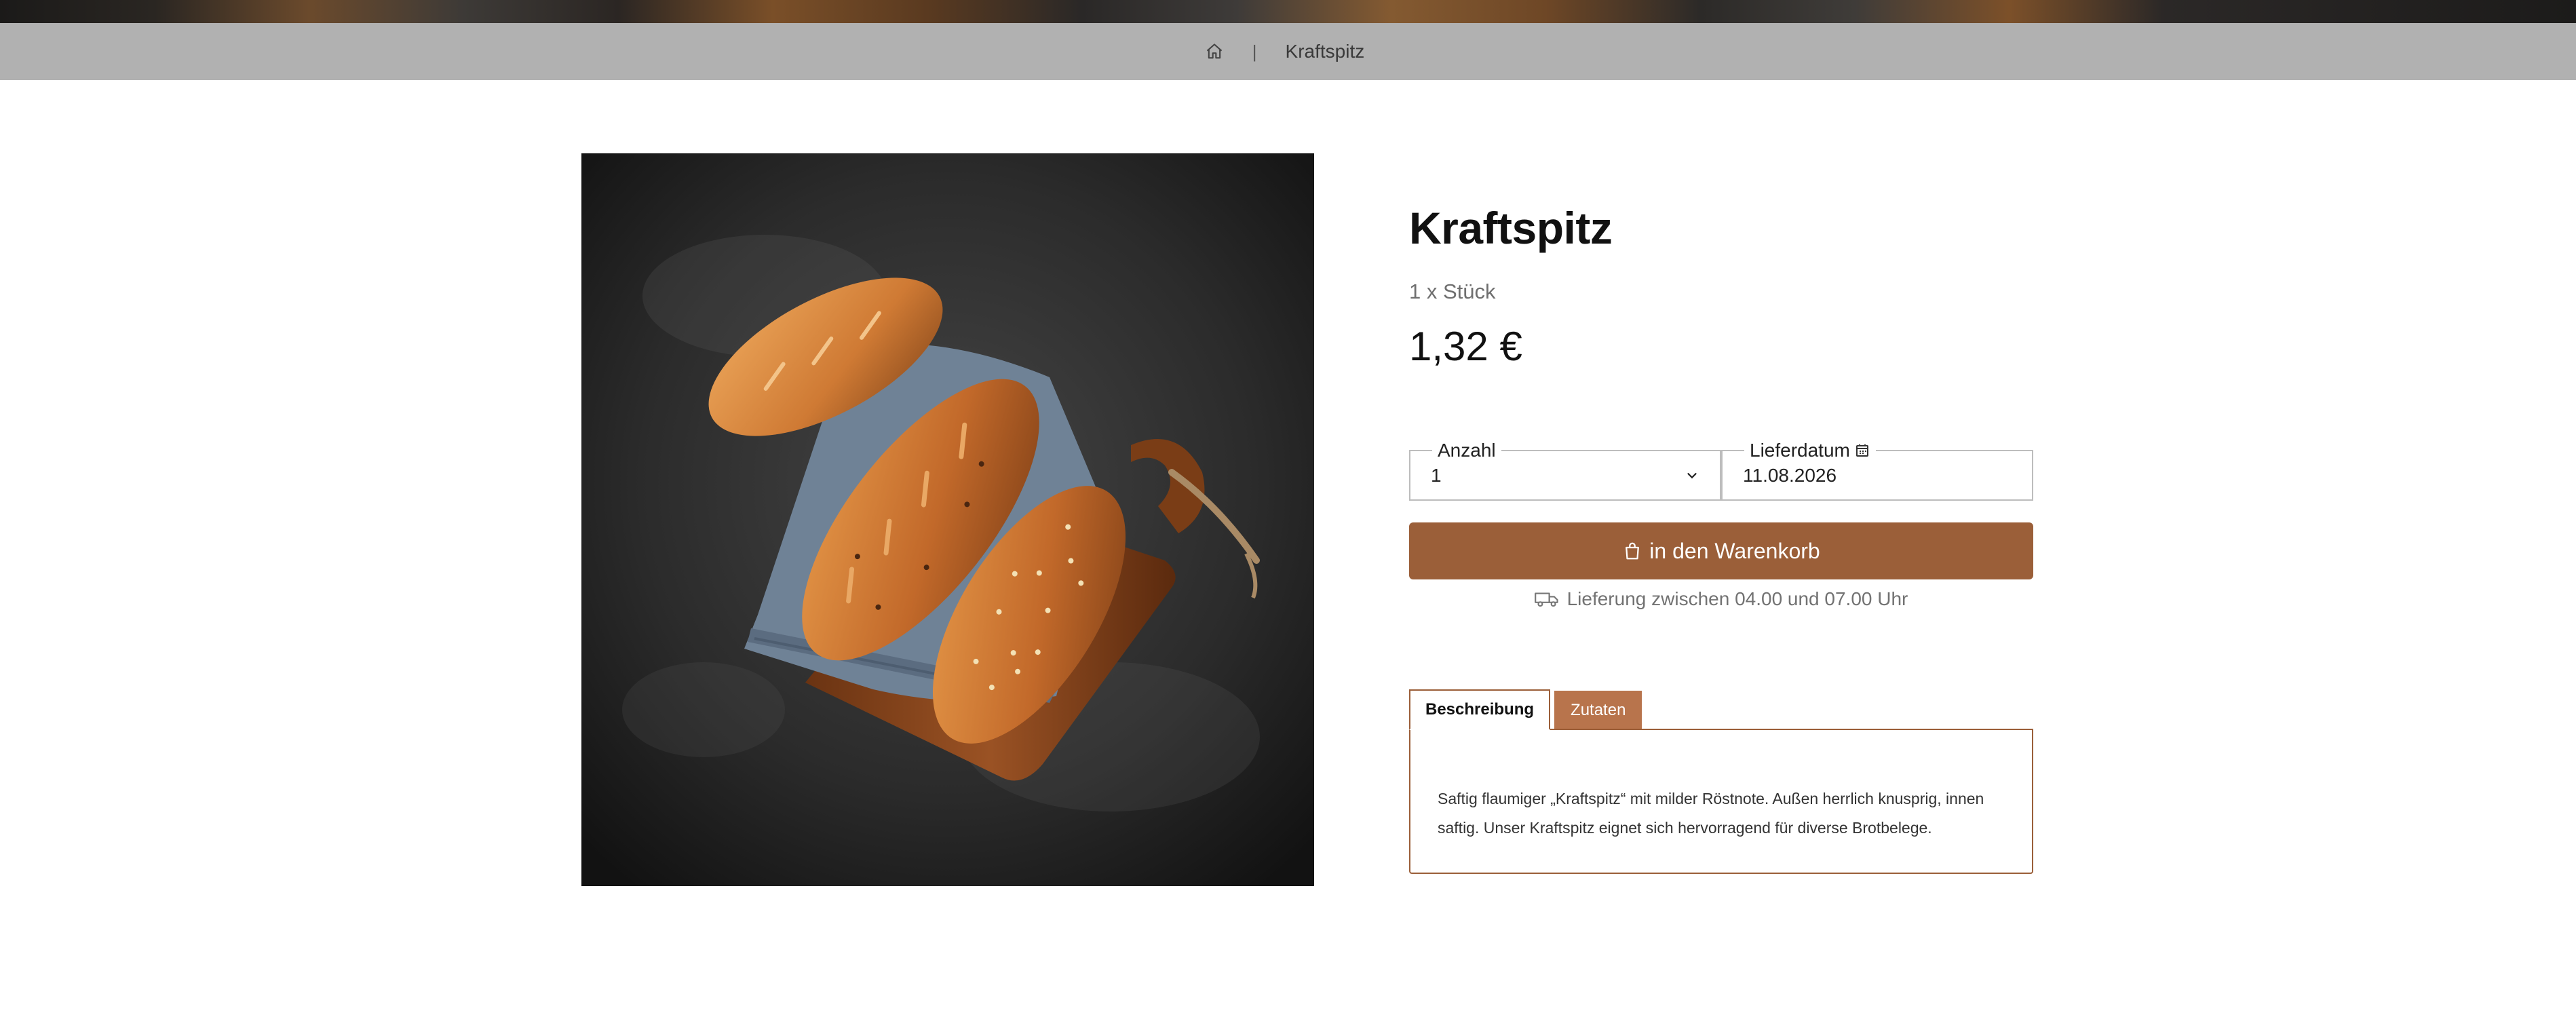 This screenshot has height=1013, width=2576. What do you see at coordinates (1214, 51) in the screenshot?
I see `home-icon` at bounding box center [1214, 51].